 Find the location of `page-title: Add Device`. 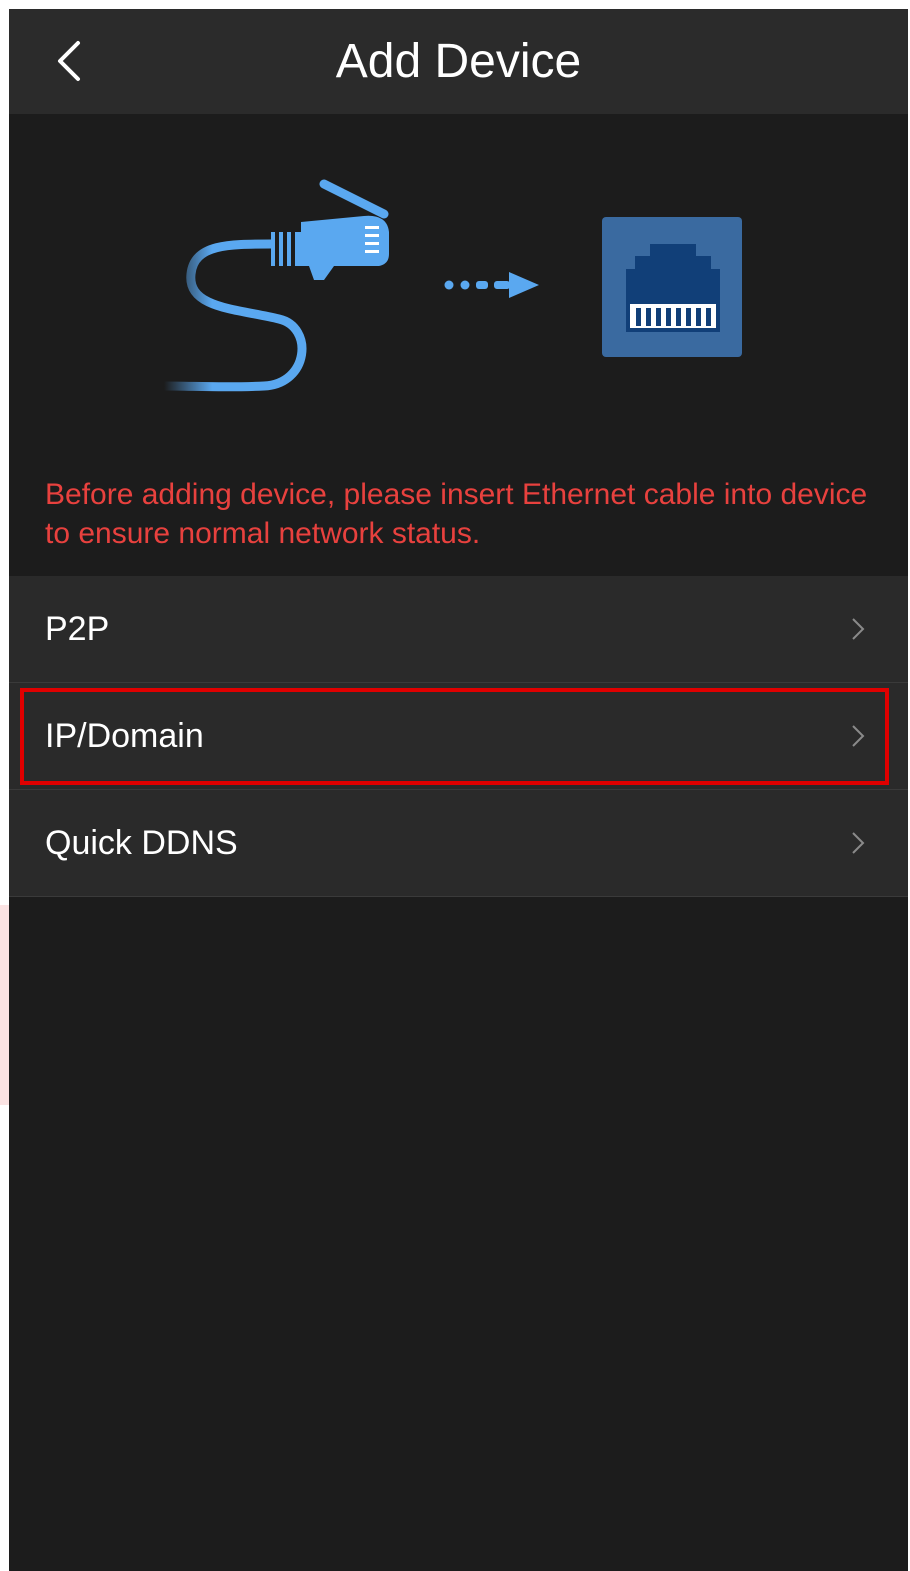

page-title: Add Device is located at coordinates (458, 61).